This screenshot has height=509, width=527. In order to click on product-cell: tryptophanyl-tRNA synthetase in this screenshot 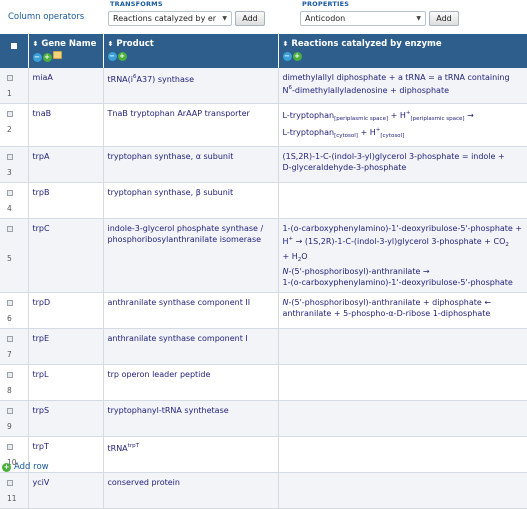, I will do `click(191, 418)`.